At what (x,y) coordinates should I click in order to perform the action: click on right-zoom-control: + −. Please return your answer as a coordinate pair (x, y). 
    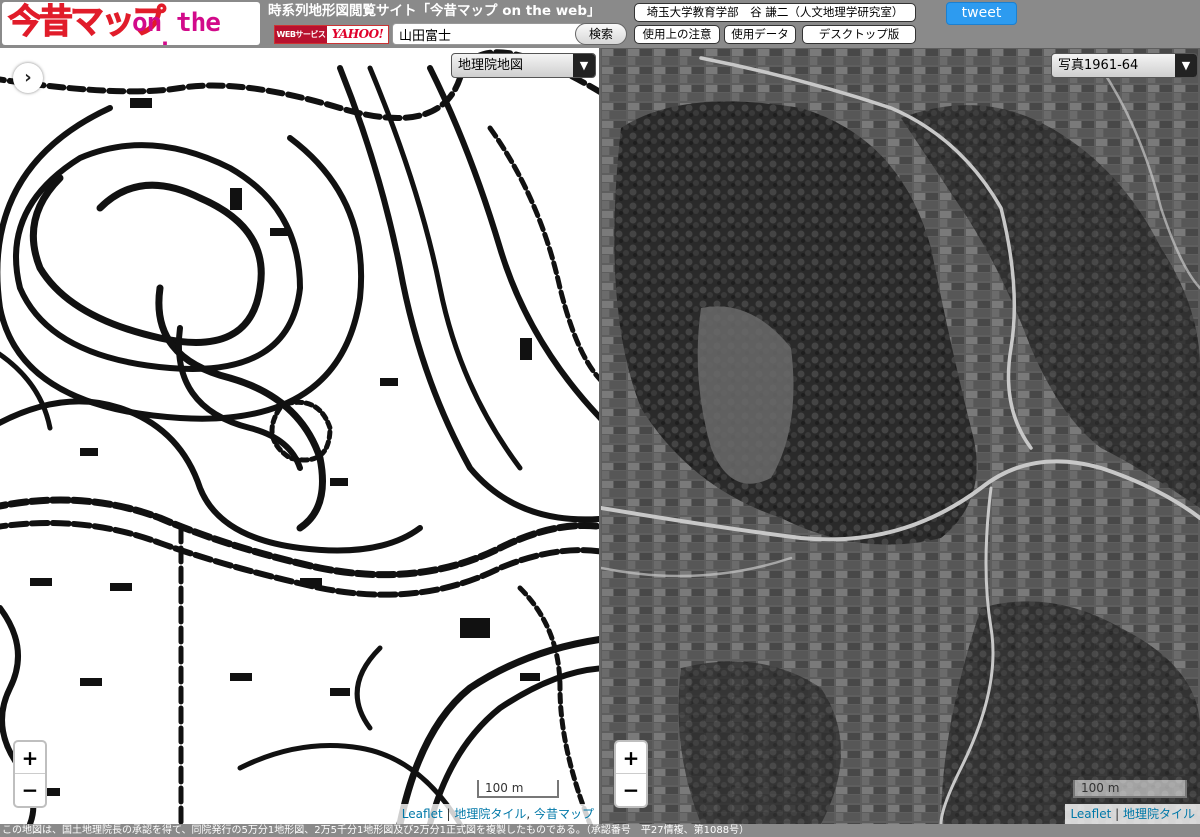
    Looking at the image, I should click on (631, 774).